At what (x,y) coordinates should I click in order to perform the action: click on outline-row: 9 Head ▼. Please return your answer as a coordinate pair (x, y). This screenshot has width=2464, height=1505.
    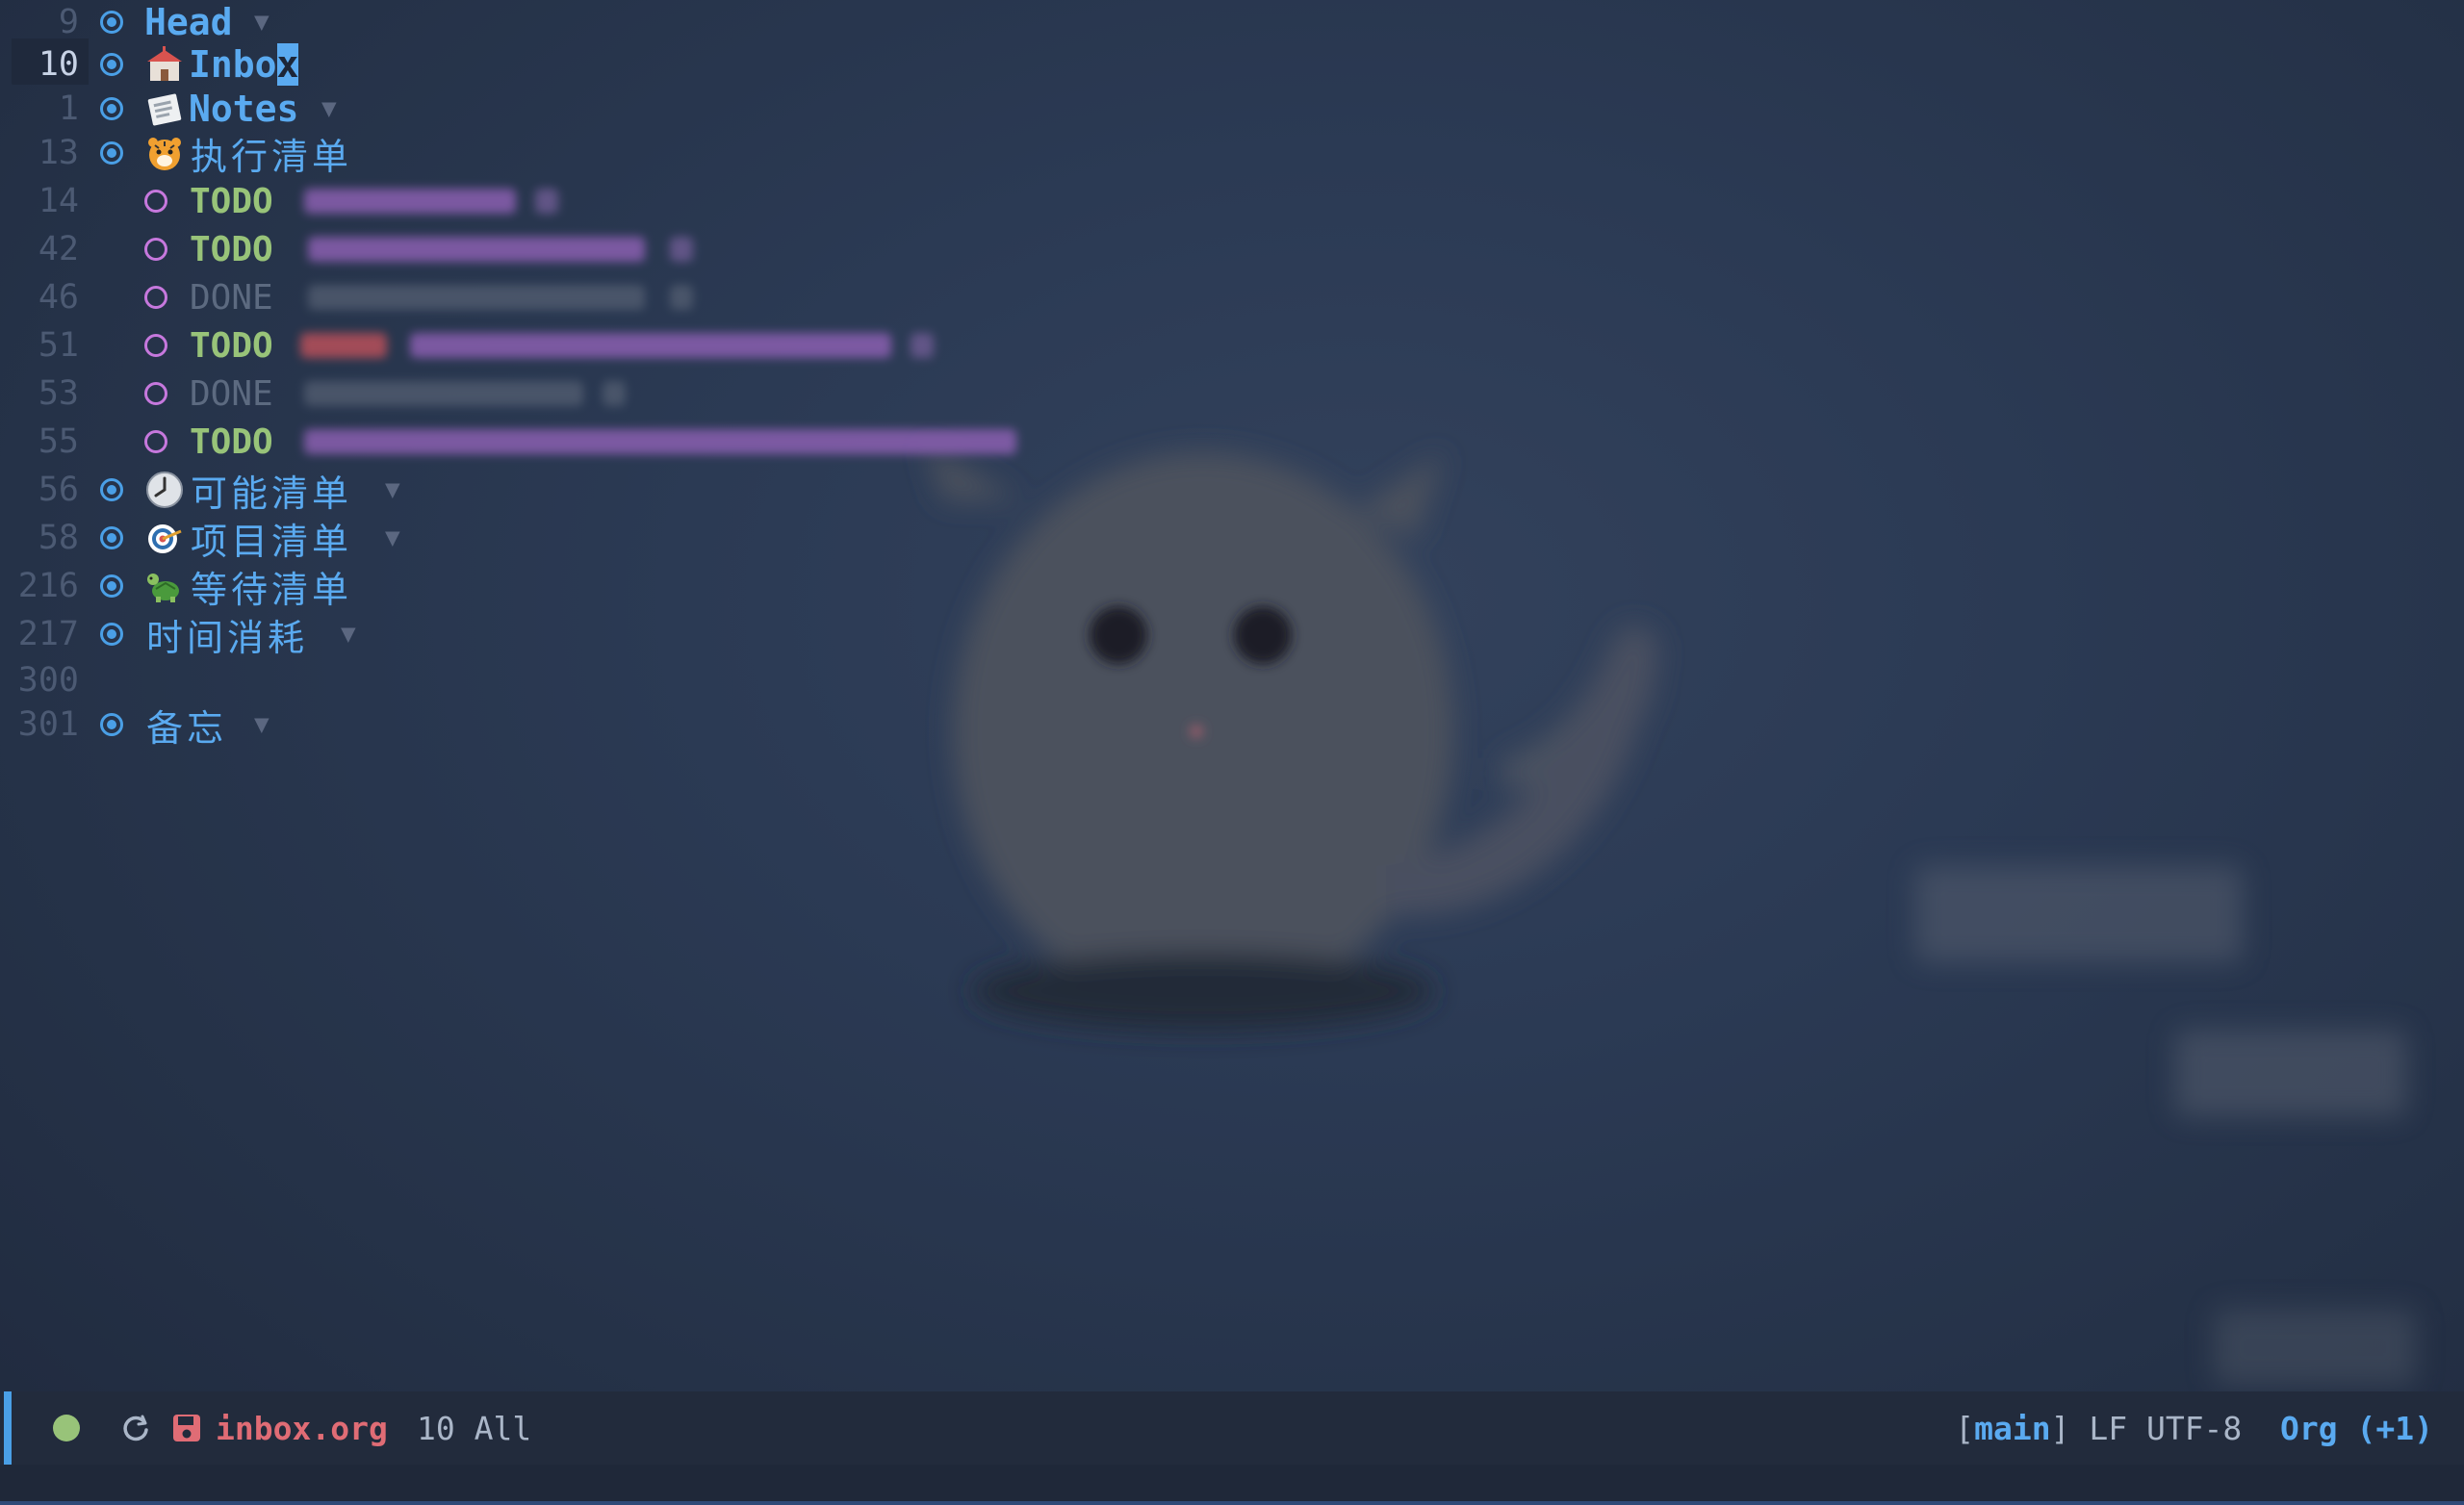
    Looking at the image, I should click on (625, 22).